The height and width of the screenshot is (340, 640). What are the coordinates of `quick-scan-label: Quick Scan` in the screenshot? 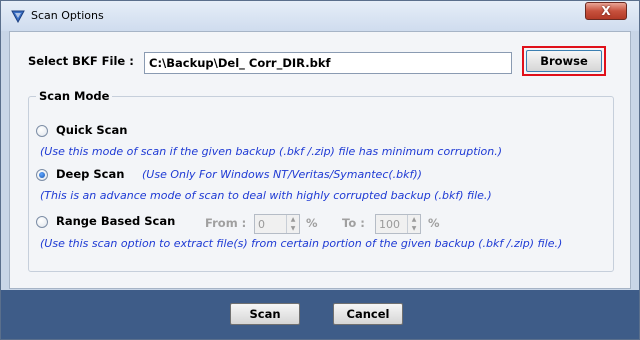 It's located at (91, 130).